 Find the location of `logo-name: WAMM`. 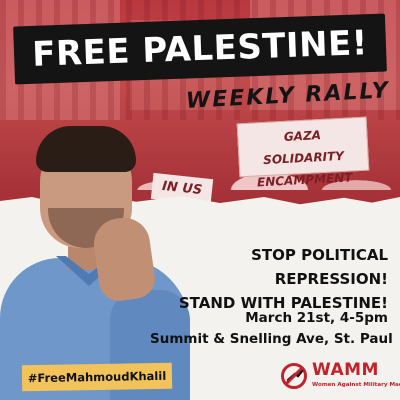

logo-name: WAMM is located at coordinates (345, 370).